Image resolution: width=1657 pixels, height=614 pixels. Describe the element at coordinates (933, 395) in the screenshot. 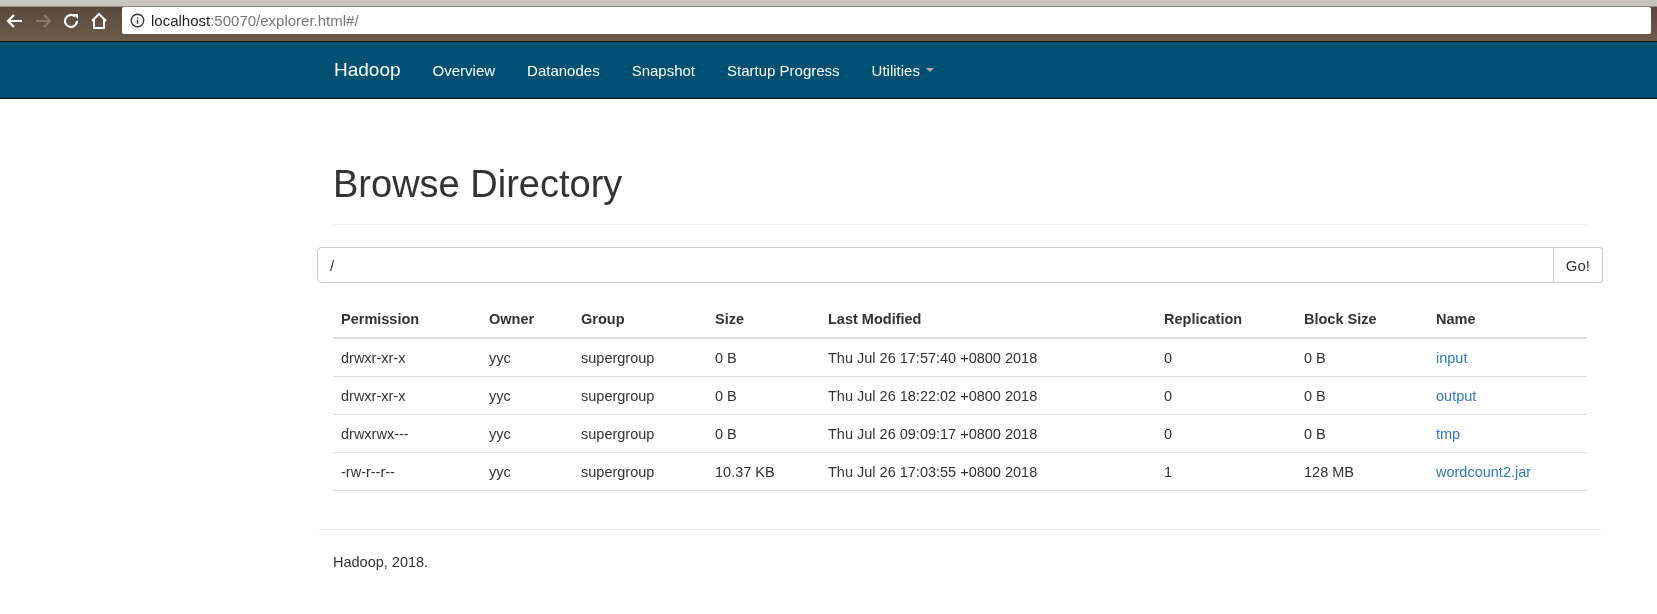

I see `table-cell: Thu Jul 26 18:22:02 +0800 2018` at that location.